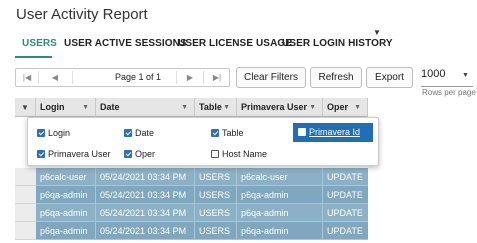  What do you see at coordinates (239, 154) in the screenshot?
I see `column-option-host-name: Host Name` at bounding box center [239, 154].